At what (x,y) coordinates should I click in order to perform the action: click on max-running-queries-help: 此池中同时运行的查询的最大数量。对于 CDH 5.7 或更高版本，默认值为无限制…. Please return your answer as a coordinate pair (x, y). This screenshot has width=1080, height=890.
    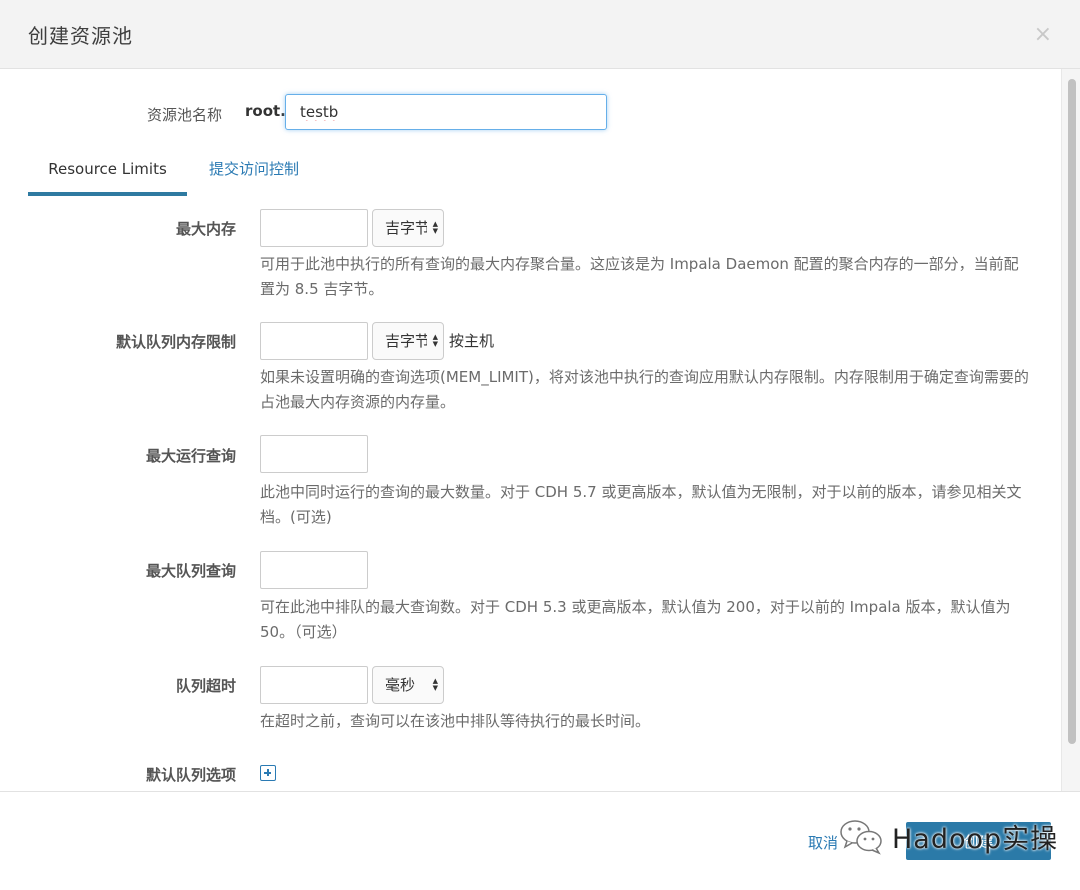
    Looking at the image, I should click on (641, 504).